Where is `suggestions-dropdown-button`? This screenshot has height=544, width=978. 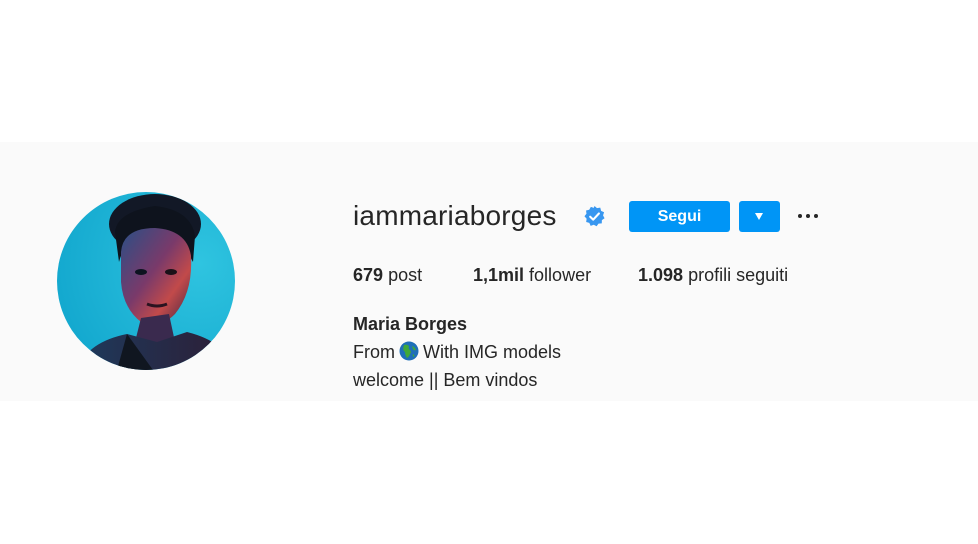
suggestions-dropdown-button is located at coordinates (759, 216).